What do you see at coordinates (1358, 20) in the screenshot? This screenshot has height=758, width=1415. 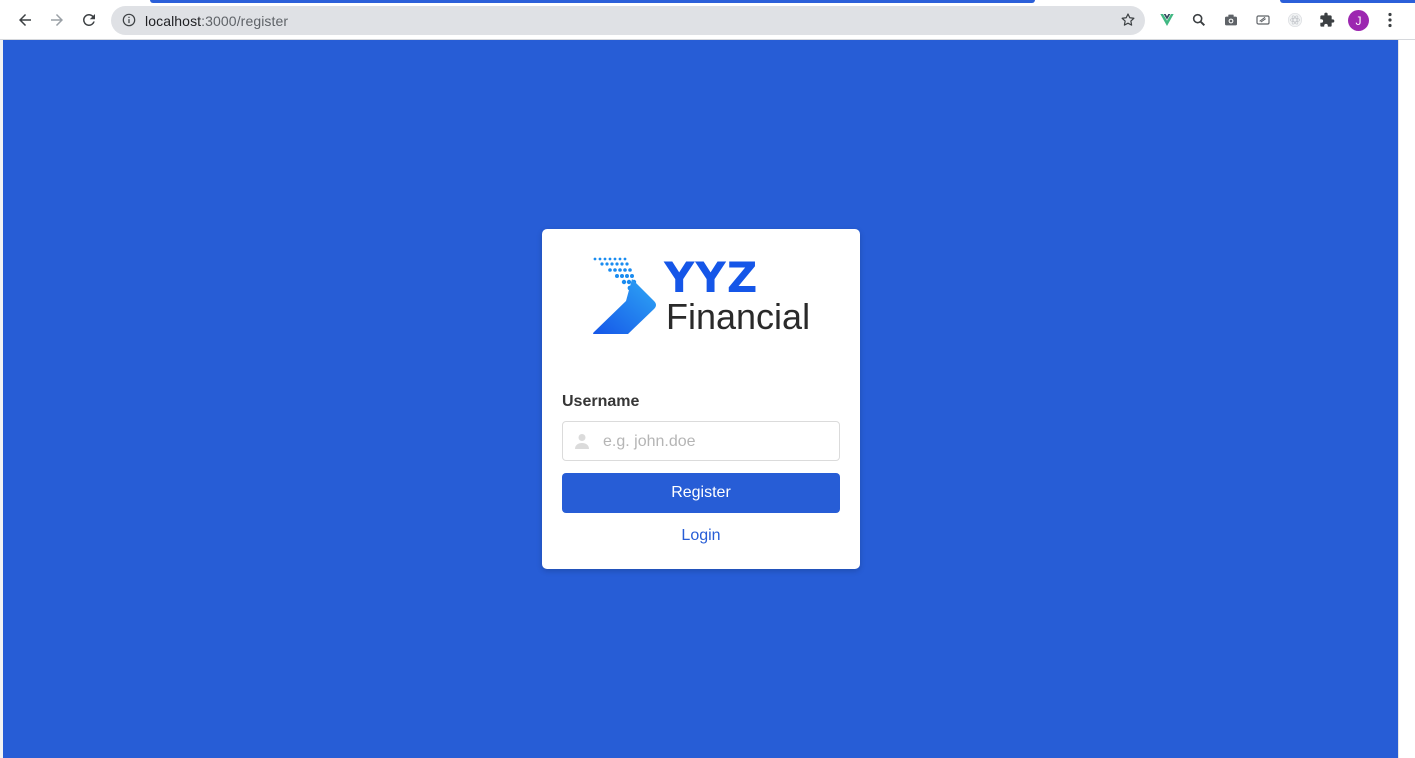 I see `profile-avatar: J` at bounding box center [1358, 20].